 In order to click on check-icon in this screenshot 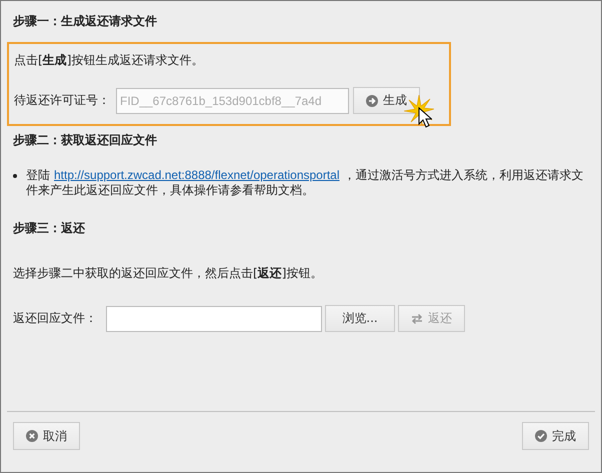, I will do `click(541, 436)`.